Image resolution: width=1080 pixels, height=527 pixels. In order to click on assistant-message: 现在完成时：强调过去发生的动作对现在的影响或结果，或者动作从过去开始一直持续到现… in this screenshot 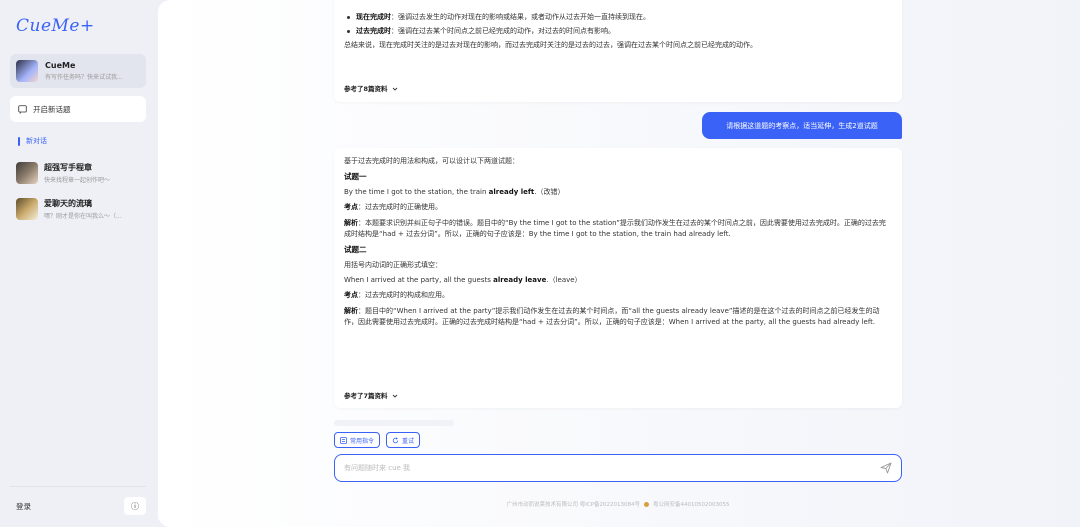, I will do `click(618, 51)`.